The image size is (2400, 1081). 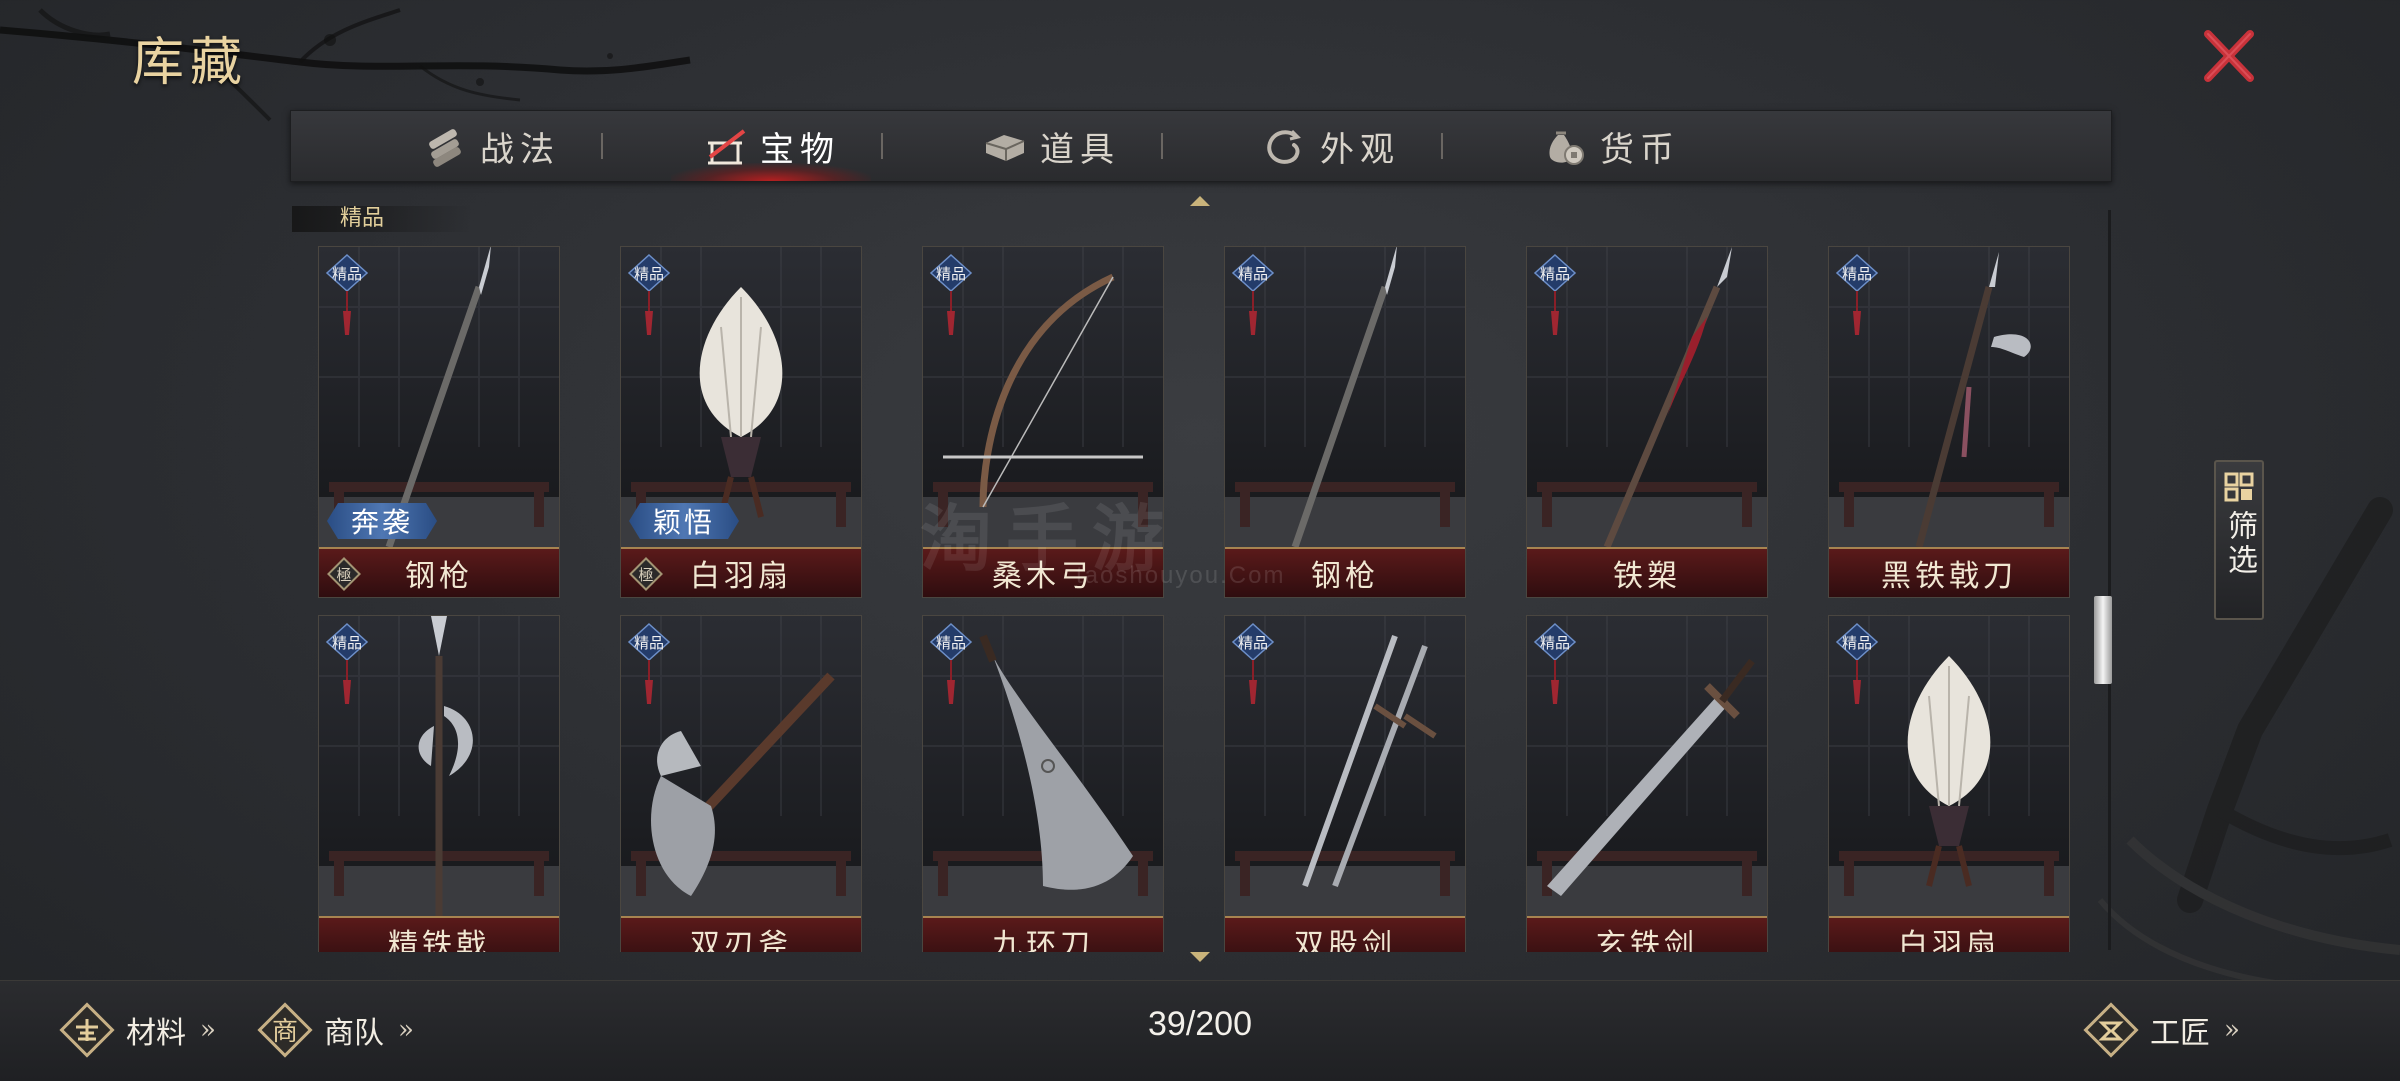 I want to click on caravan-badge-text: 商, so click(x=285, y=1032).